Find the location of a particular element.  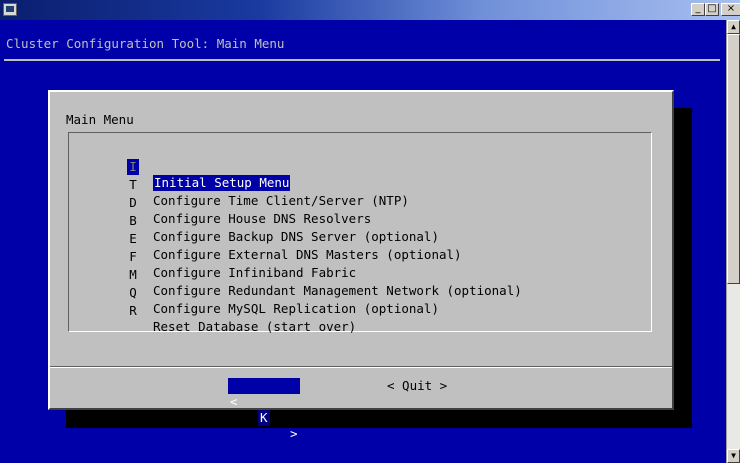

menu-item-label: Configure Backup DNS Server (optional) is located at coordinates (296, 236).